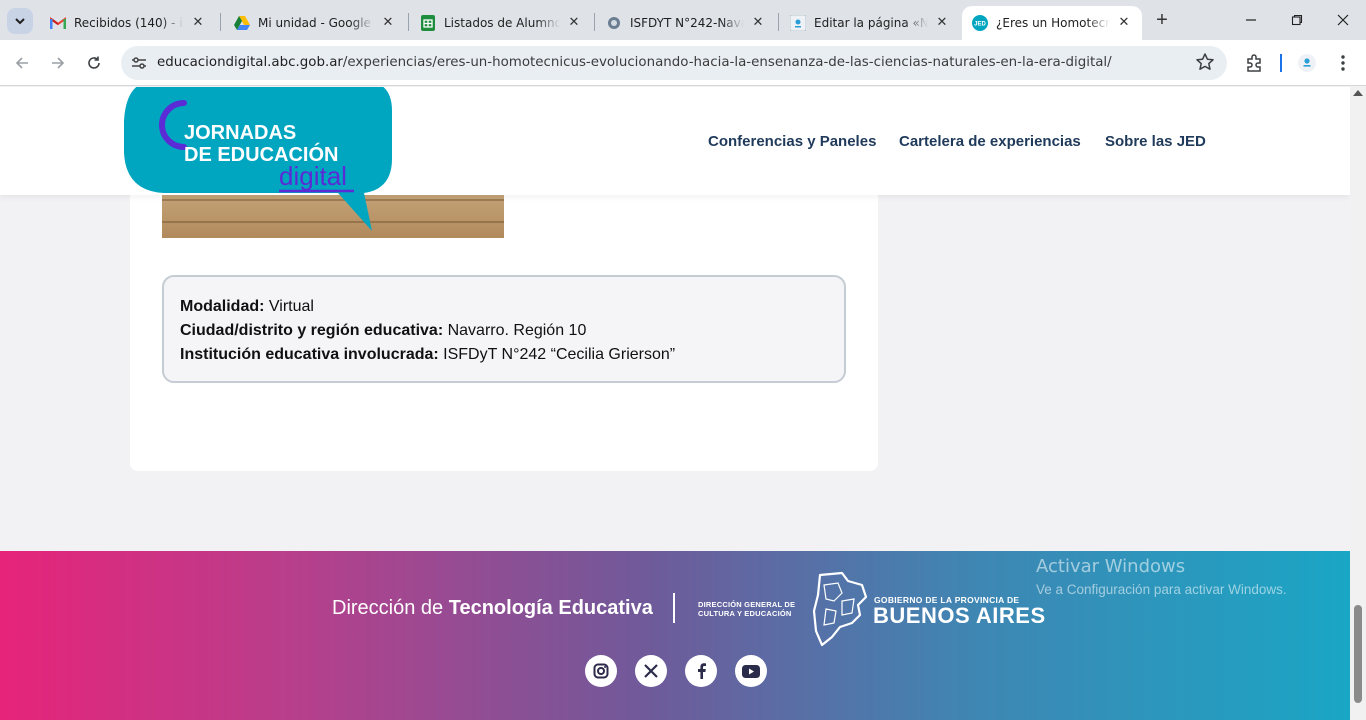 Image resolution: width=1366 pixels, height=720 pixels. What do you see at coordinates (614, 23) in the screenshot?
I see `isfd-icon` at bounding box center [614, 23].